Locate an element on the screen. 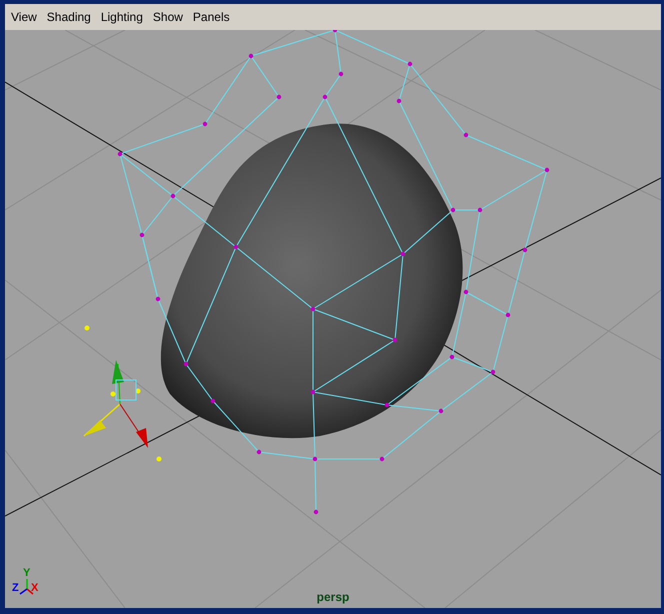 The height and width of the screenshot is (614, 664). menu-item: Panels is located at coordinates (211, 17).